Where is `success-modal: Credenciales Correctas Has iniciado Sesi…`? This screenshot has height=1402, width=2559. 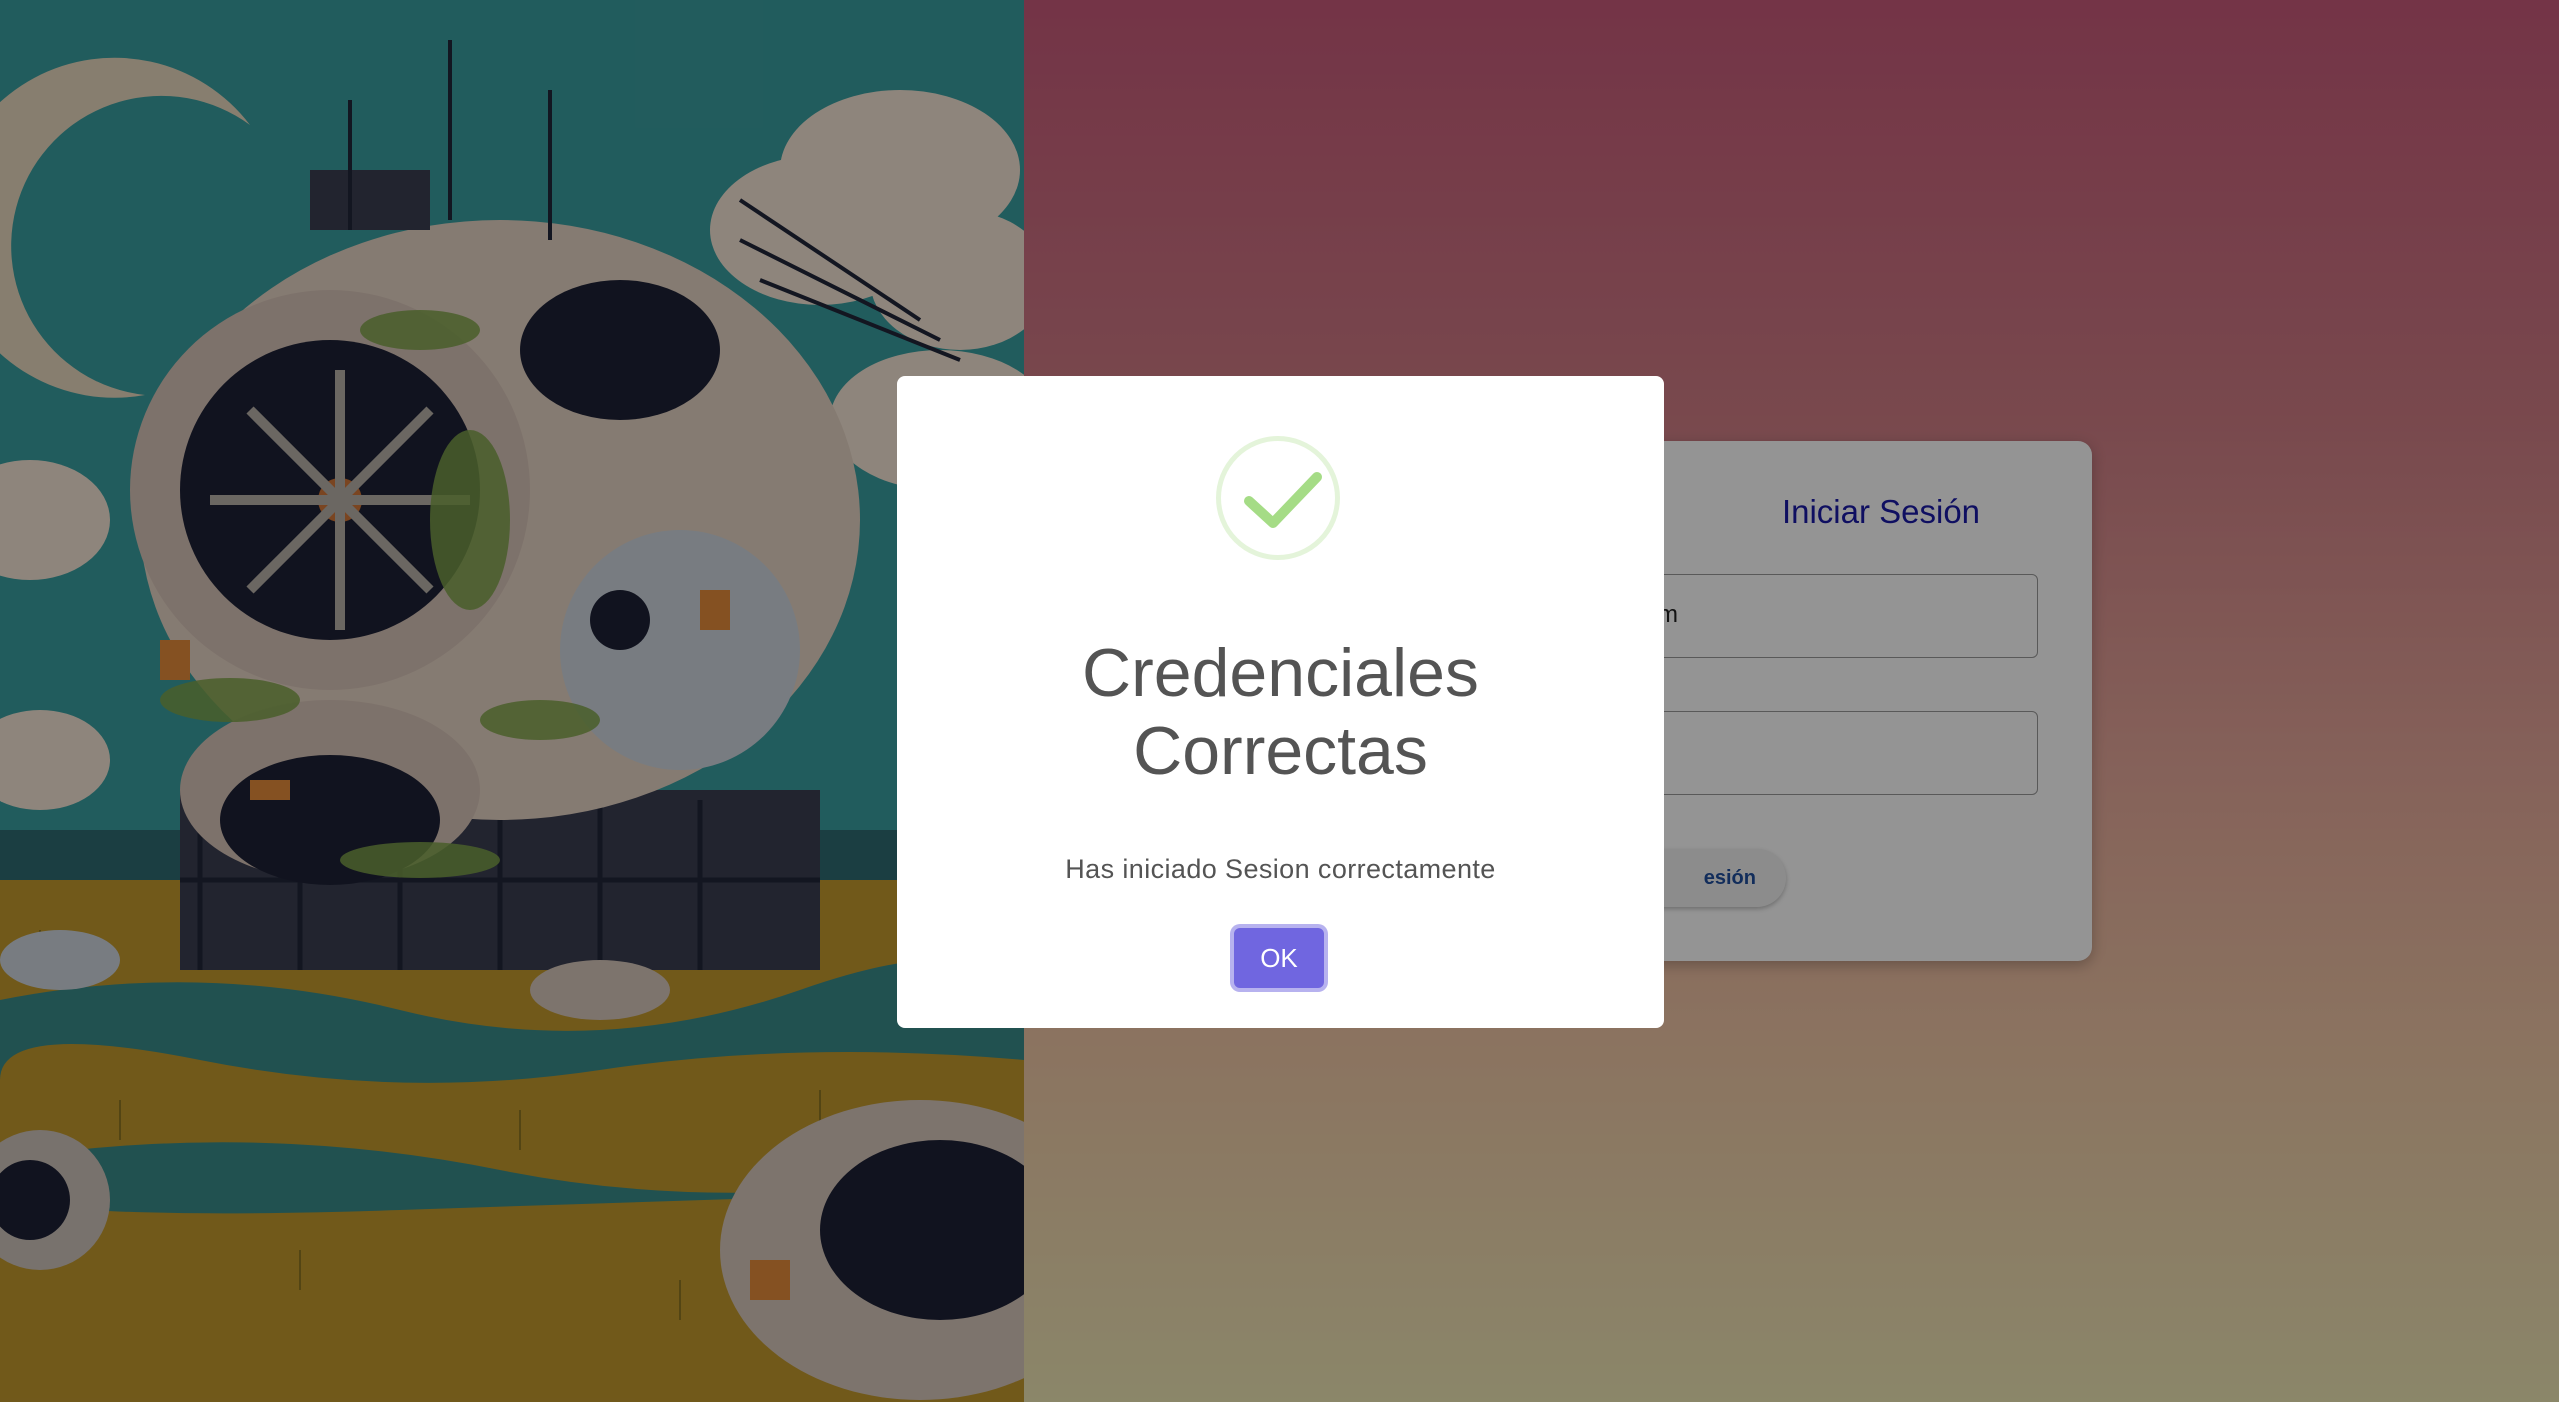
success-modal: Credenciales Correctas Has iniciado Sesi… is located at coordinates (1280, 702).